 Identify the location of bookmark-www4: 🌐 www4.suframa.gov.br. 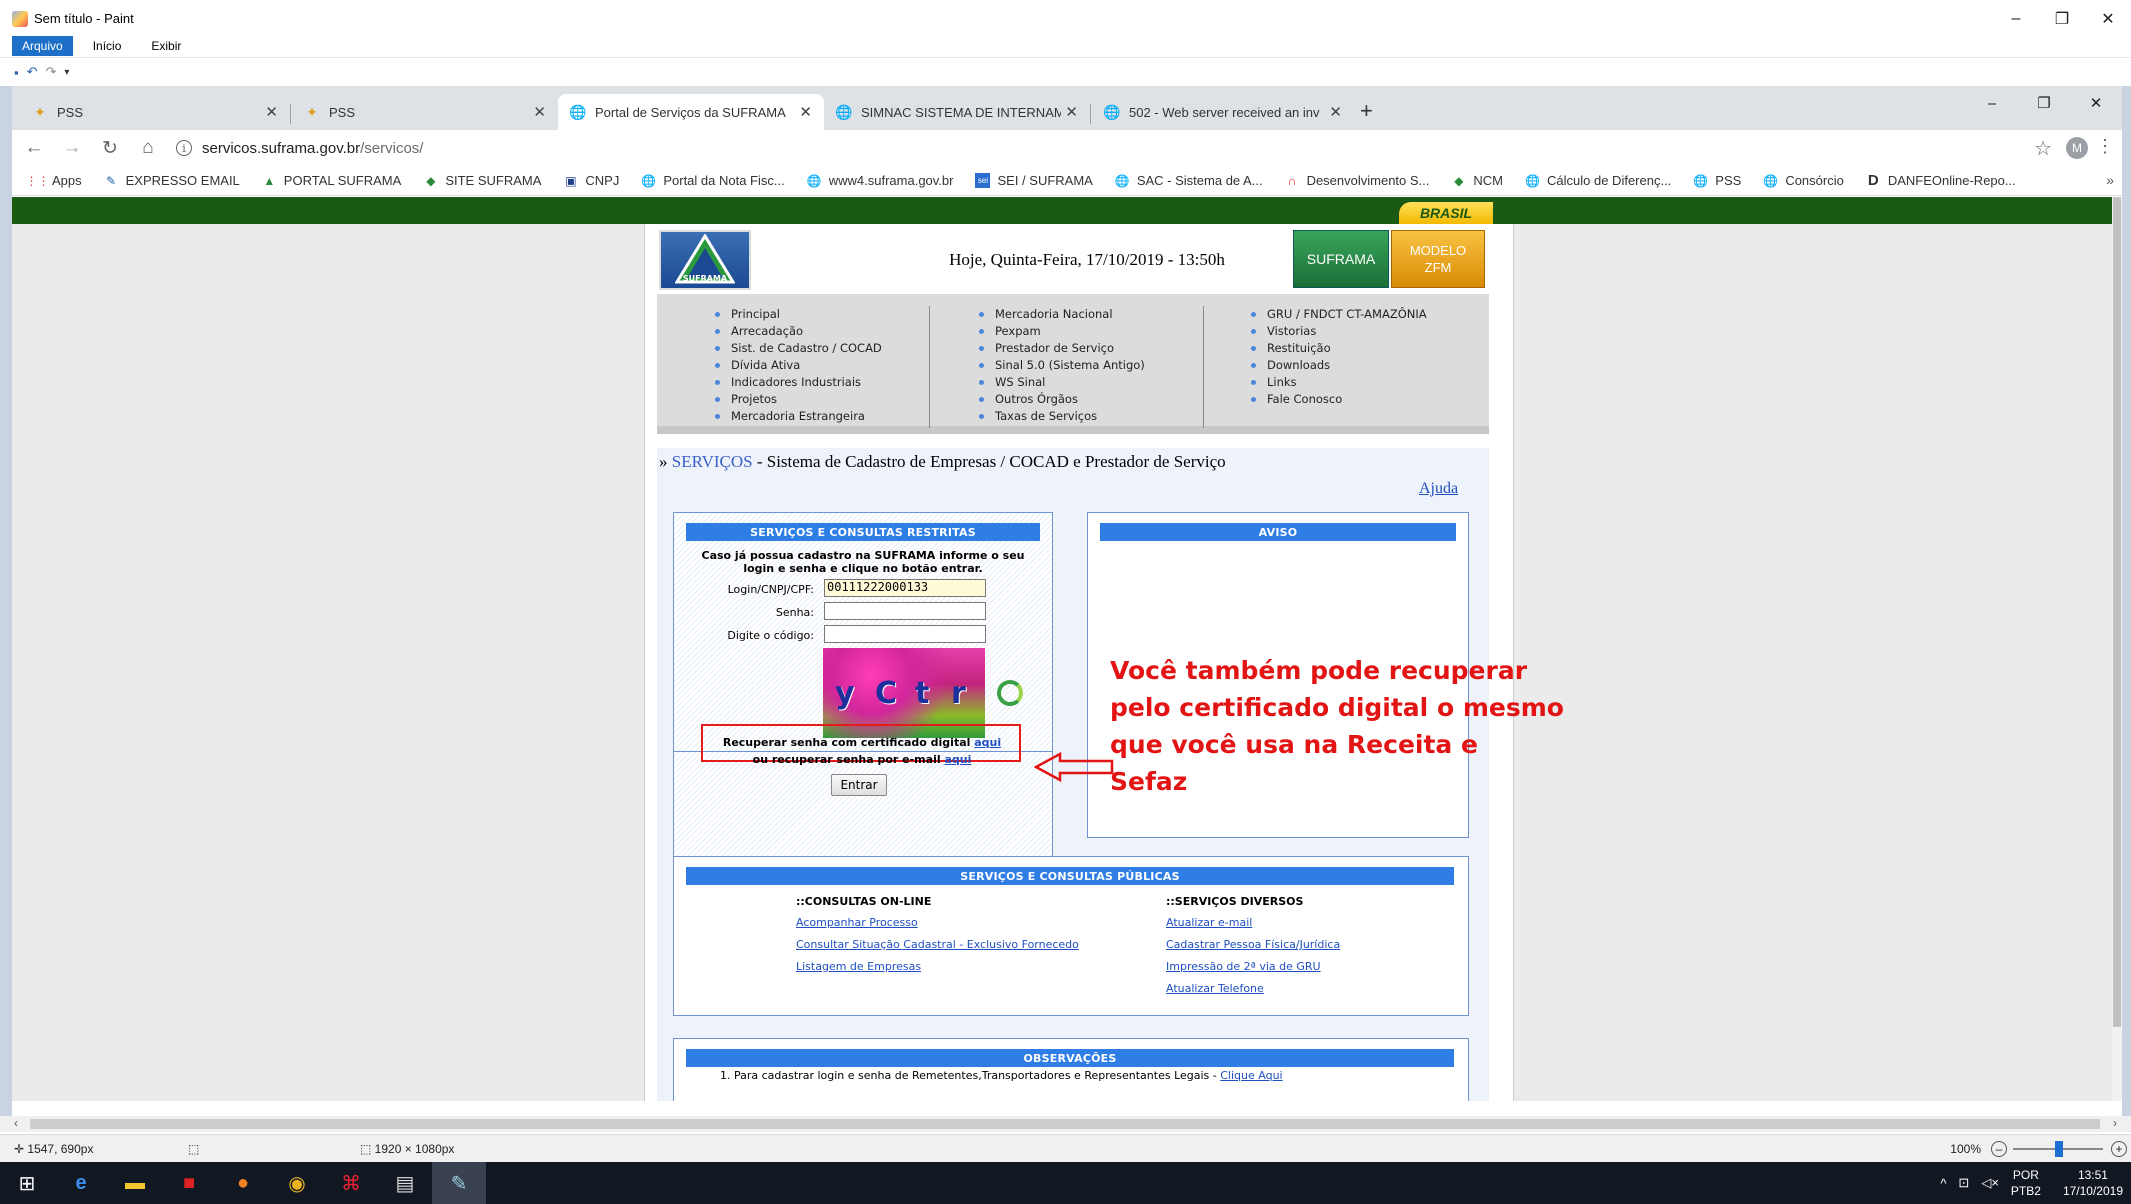
(880, 180).